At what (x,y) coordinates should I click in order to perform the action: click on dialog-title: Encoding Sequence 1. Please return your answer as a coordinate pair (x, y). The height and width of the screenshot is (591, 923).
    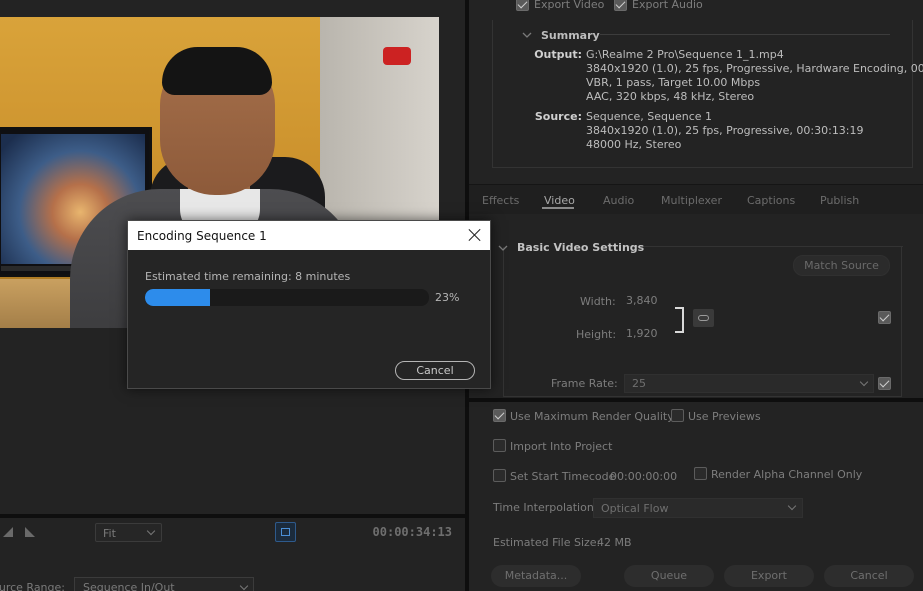
    Looking at the image, I should click on (202, 236).